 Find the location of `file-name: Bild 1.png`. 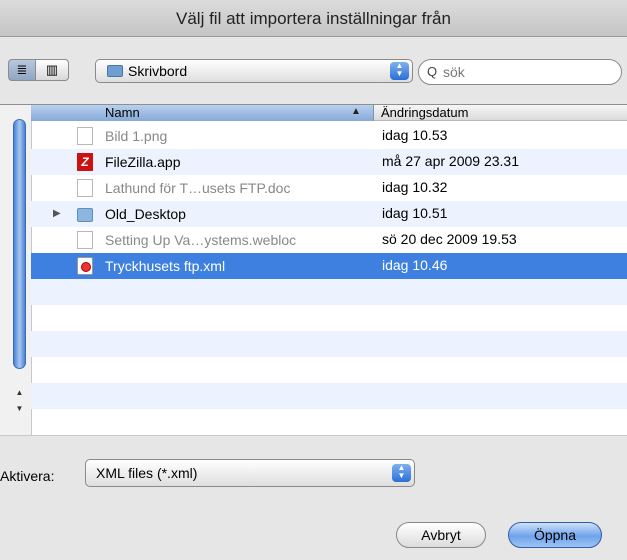

file-name: Bild 1.png is located at coordinates (136, 136).